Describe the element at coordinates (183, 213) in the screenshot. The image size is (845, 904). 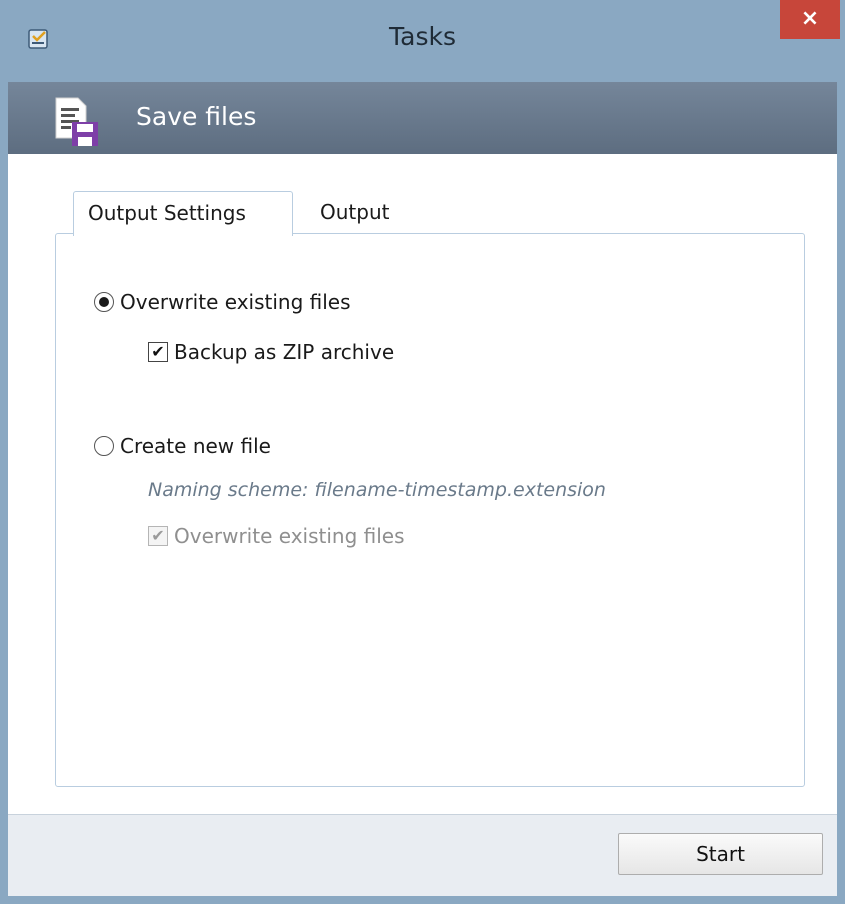
I see `tab-output-settings: Output Settings` at that location.